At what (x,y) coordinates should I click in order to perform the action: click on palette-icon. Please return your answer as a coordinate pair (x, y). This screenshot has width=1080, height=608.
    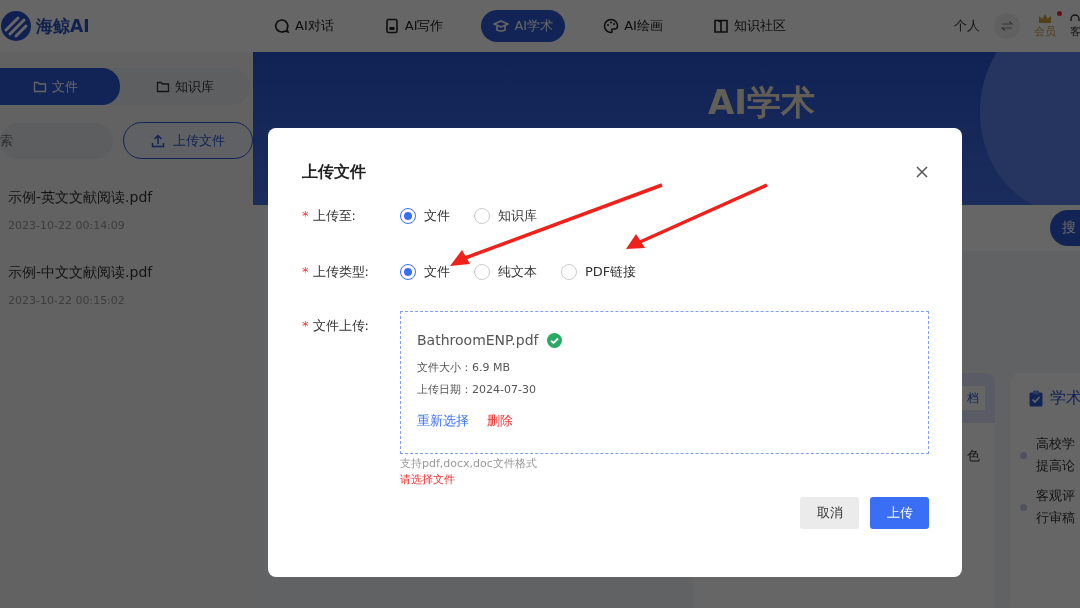
    Looking at the image, I should click on (611, 26).